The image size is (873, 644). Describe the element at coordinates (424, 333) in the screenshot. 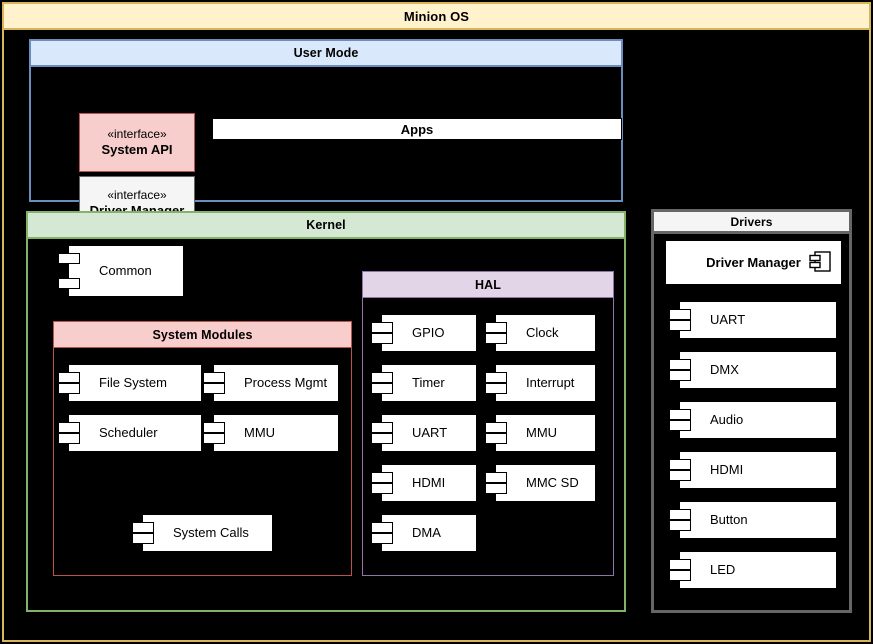

I see `component-gpio: GPIO` at that location.